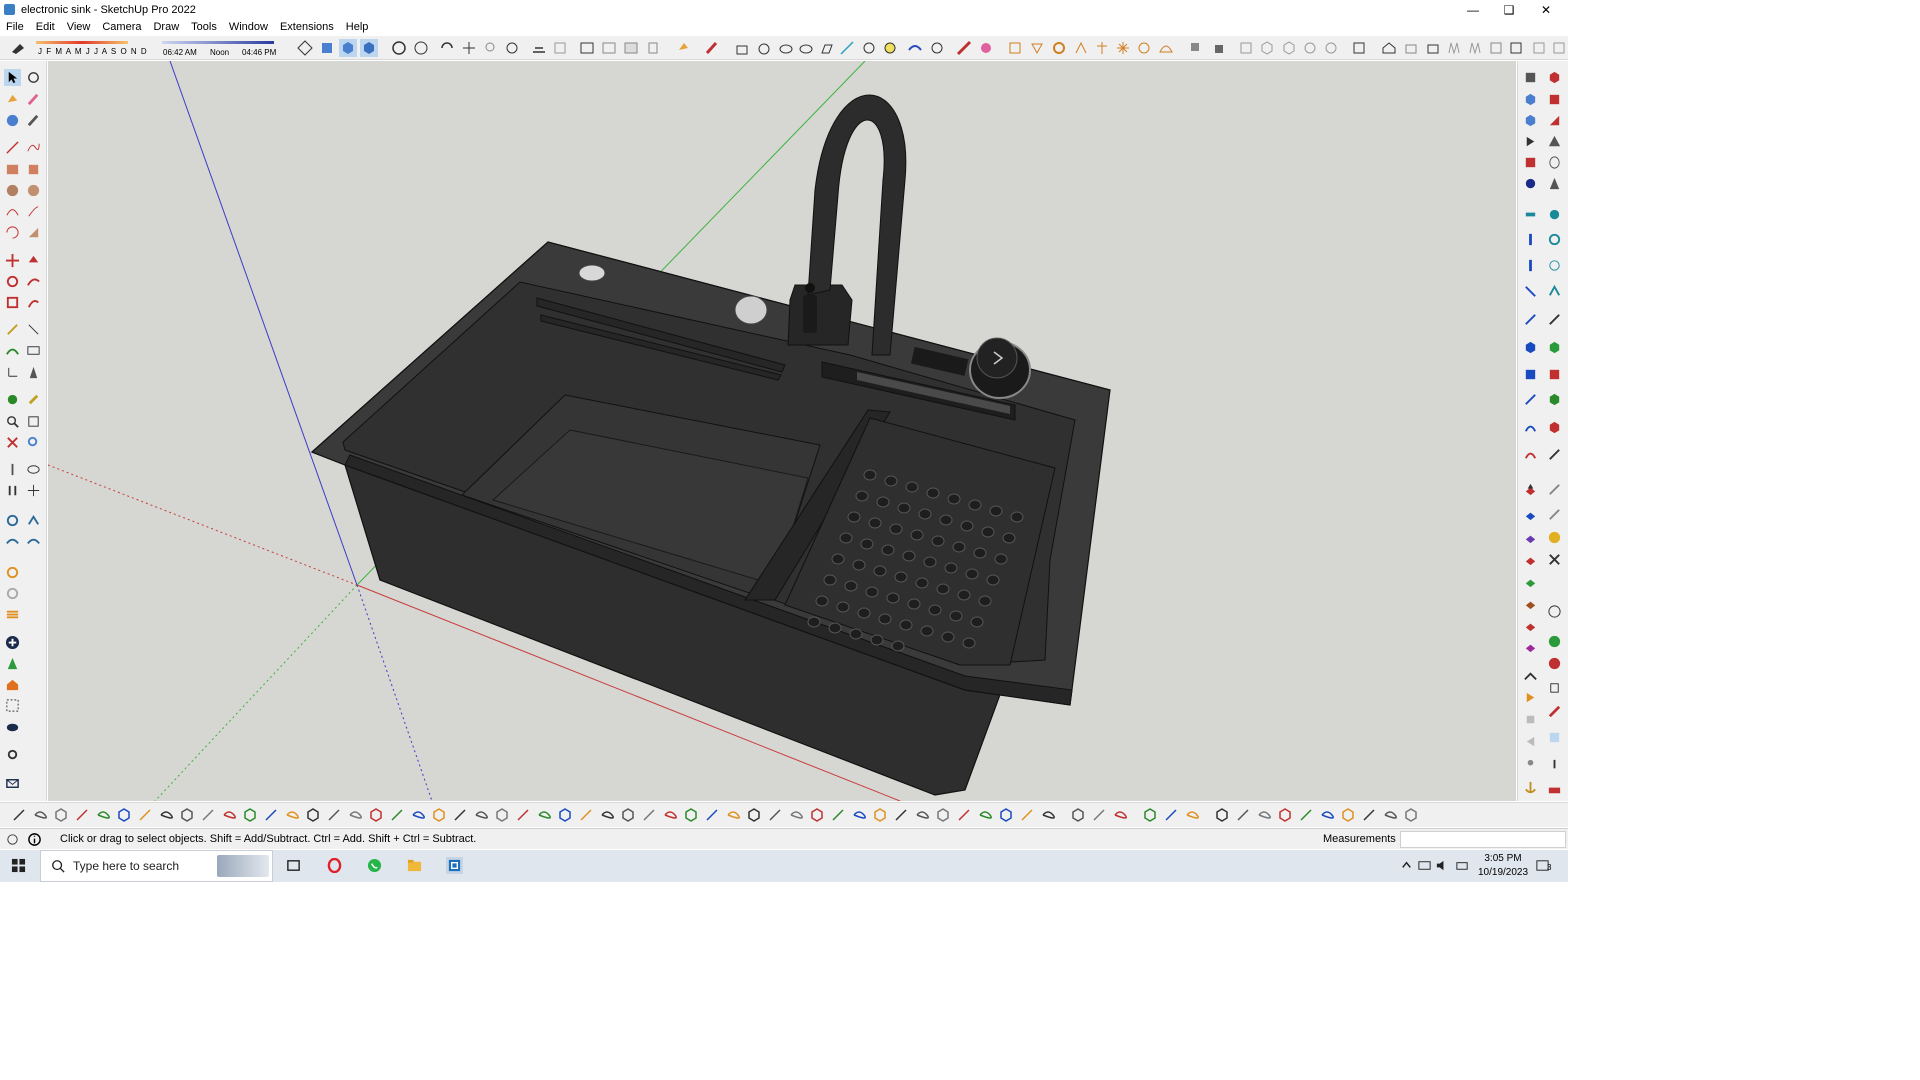 The height and width of the screenshot is (1080, 1920). I want to click on view-left-icon, so click(1359, 48).